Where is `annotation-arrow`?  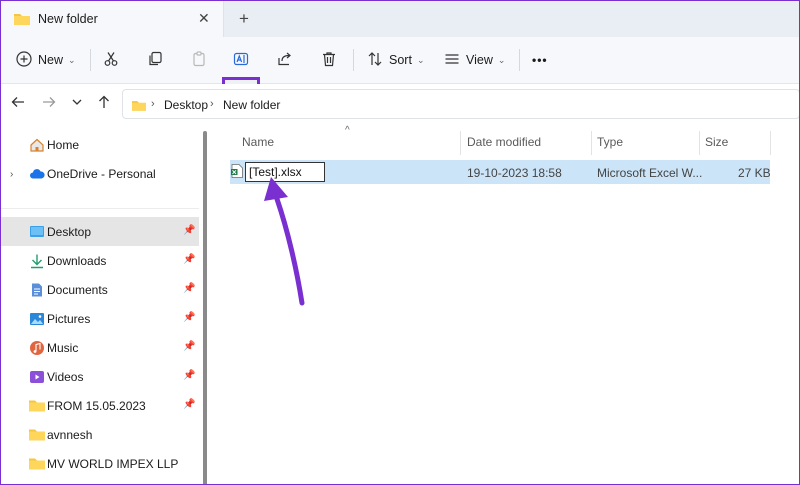 annotation-arrow is located at coordinates (284, 241).